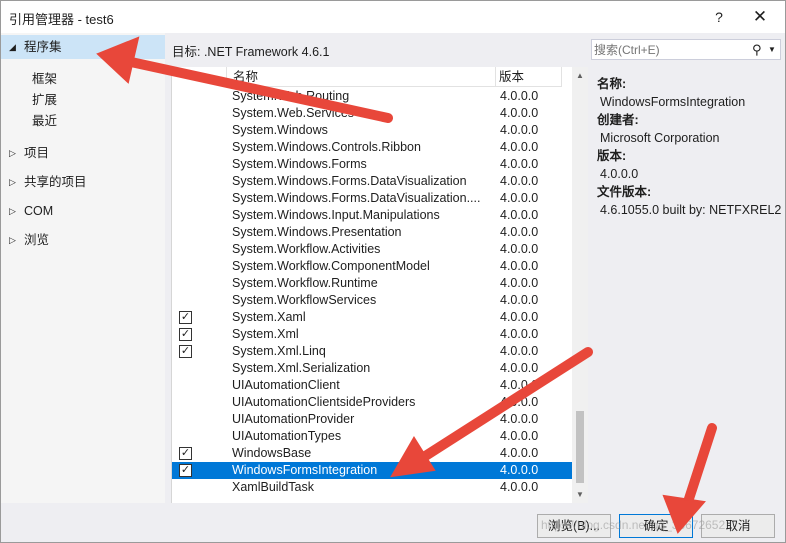  Describe the element at coordinates (719, 17) in the screenshot. I see `help-button: ?` at that location.